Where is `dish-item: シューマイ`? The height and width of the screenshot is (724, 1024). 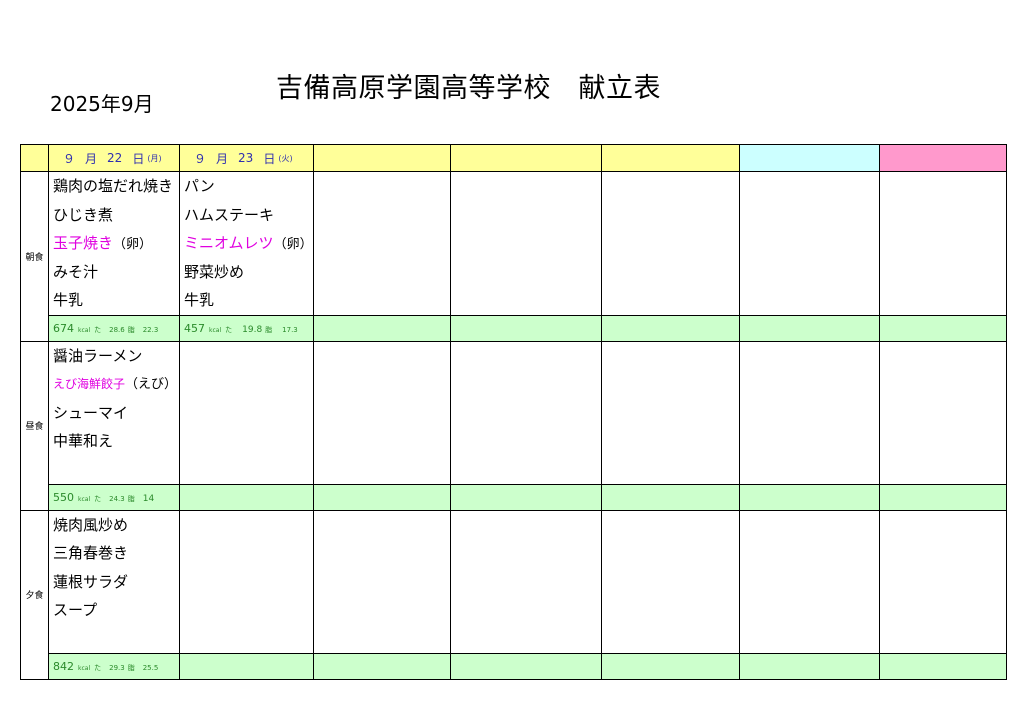
dish-item: シューマイ is located at coordinates (91, 412).